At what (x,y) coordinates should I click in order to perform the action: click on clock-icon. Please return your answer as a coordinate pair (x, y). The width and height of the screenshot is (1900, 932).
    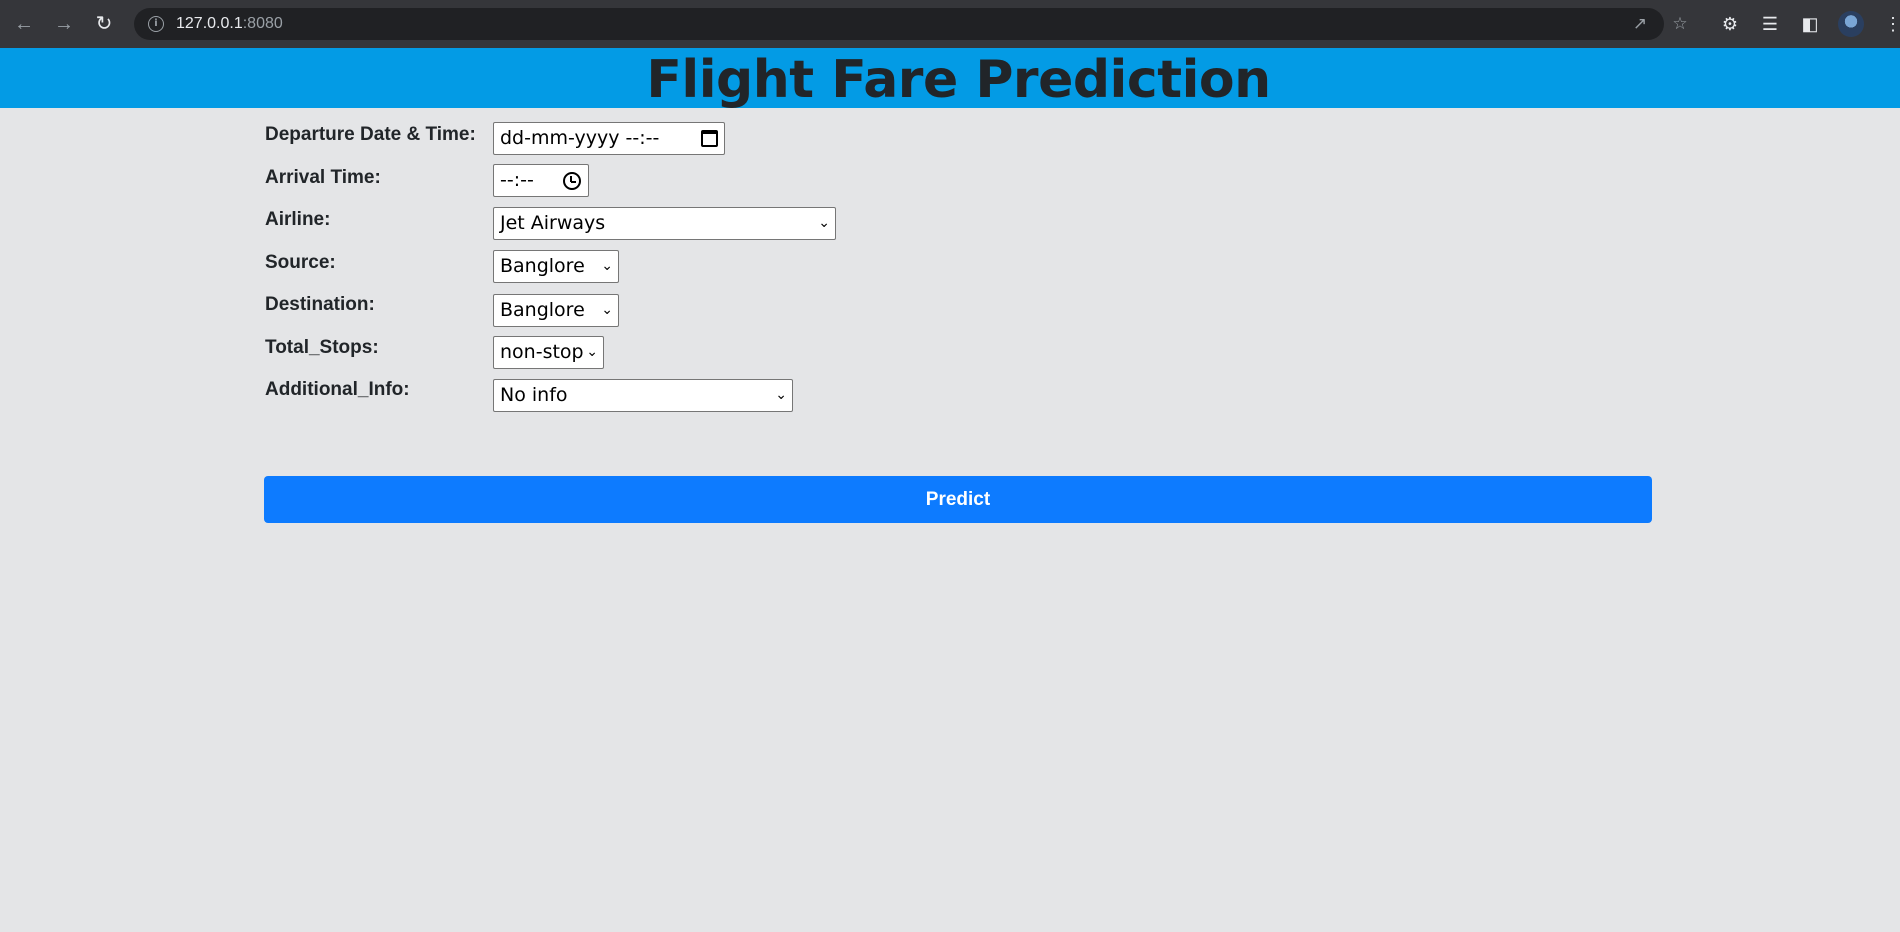
    Looking at the image, I should click on (572, 181).